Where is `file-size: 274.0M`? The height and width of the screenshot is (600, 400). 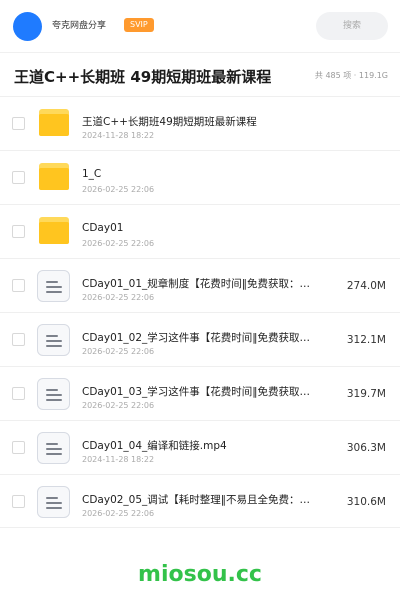 file-size: 274.0M is located at coordinates (366, 286).